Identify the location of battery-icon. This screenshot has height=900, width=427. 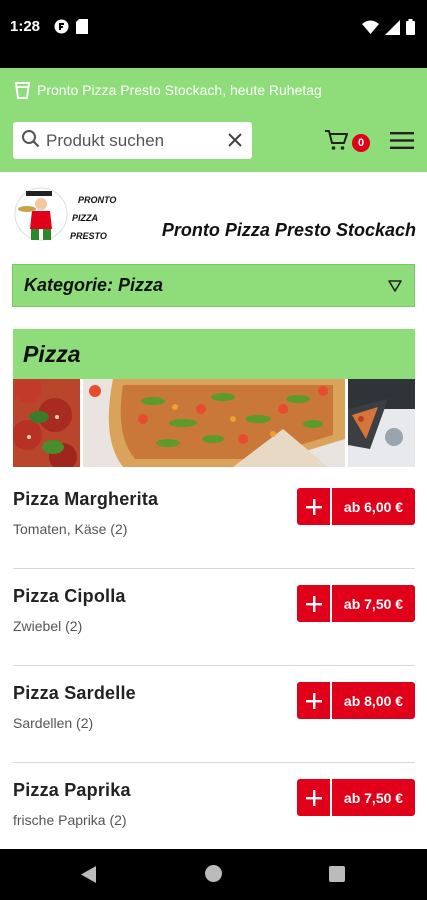
(410, 29).